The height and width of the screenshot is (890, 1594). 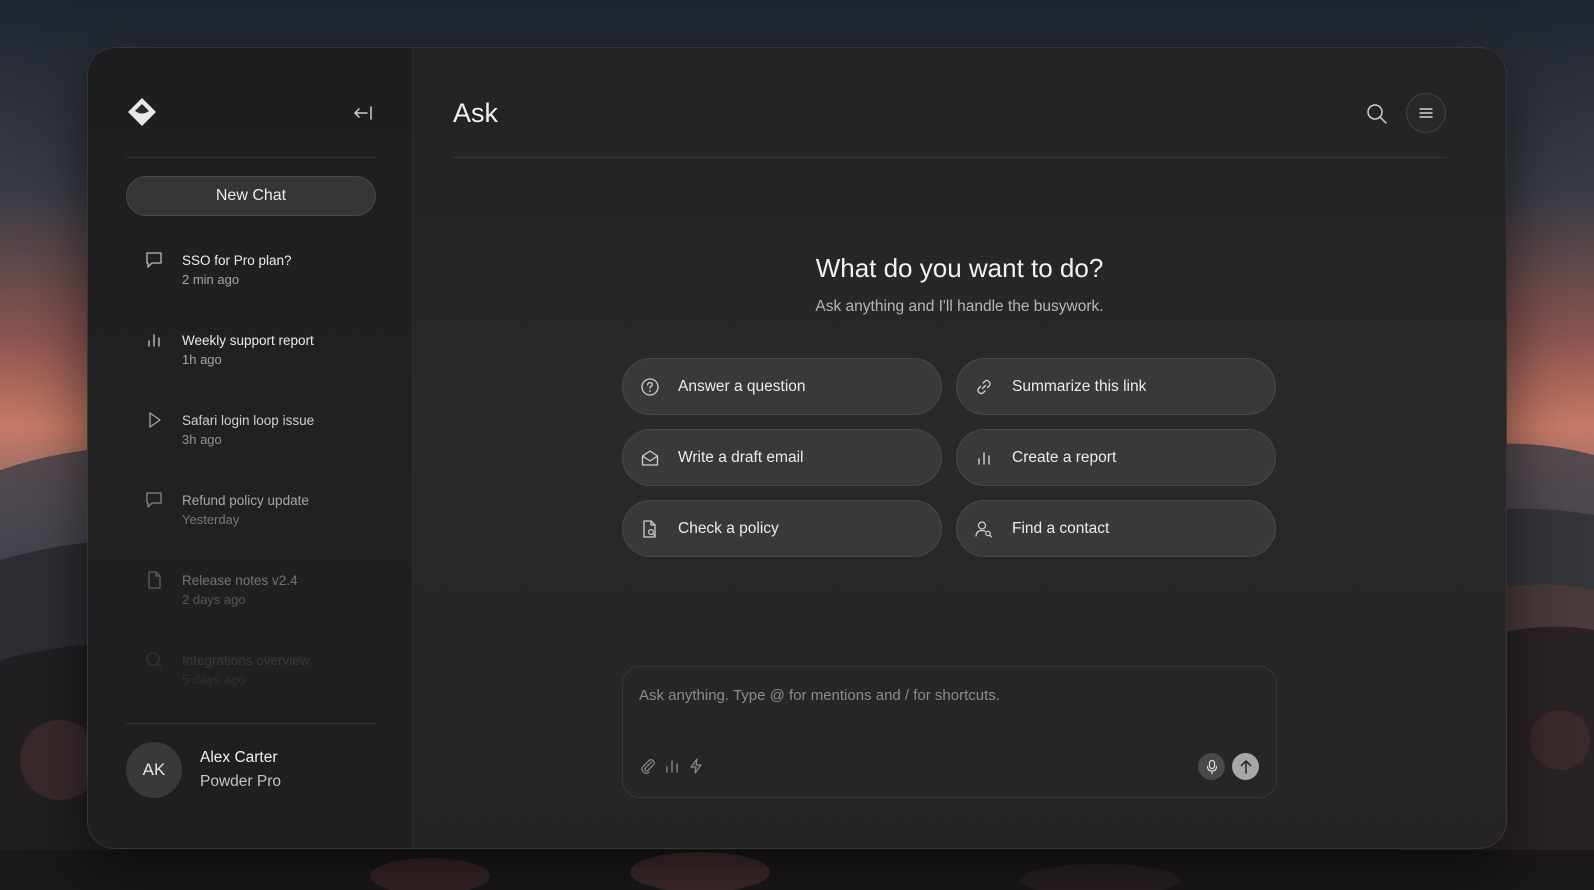 I want to click on history-item-refund: Refund policy update Yesterday, so click(x=251, y=524).